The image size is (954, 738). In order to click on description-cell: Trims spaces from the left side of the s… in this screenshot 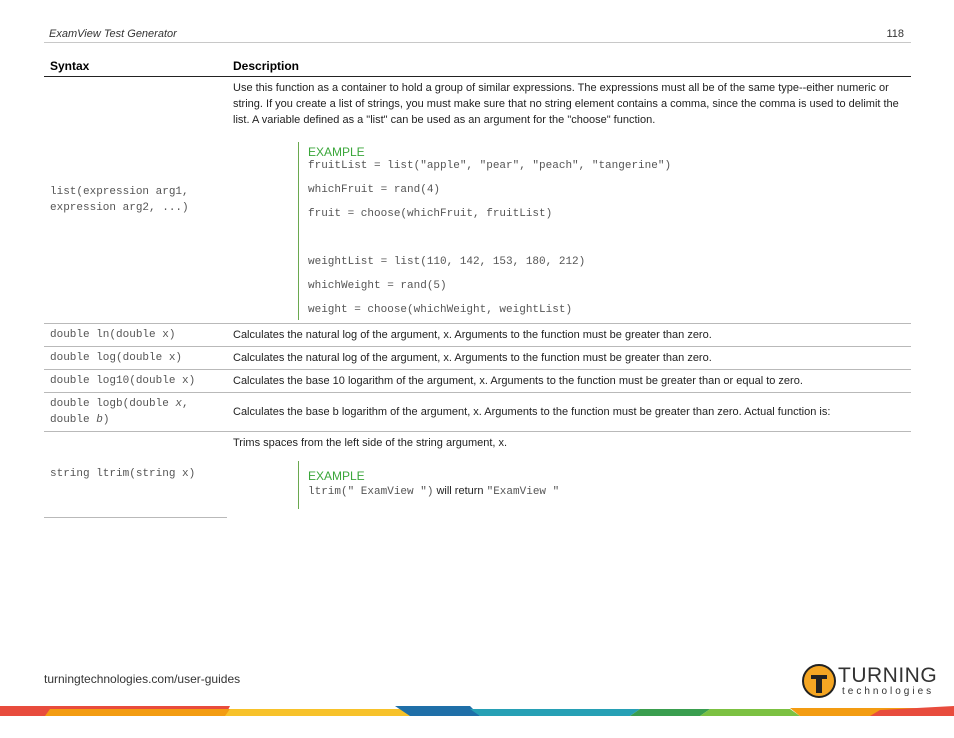, I will do `click(569, 475)`.